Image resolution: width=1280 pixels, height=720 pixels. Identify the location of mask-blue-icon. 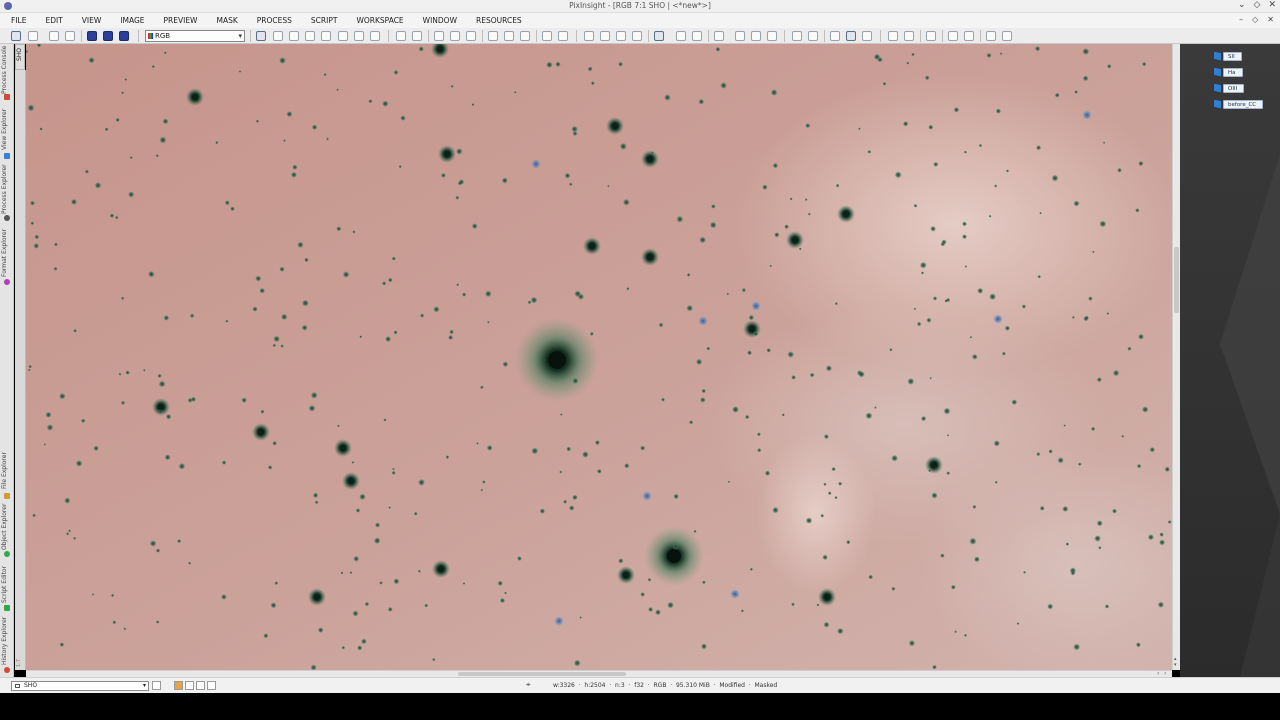
(772, 36).